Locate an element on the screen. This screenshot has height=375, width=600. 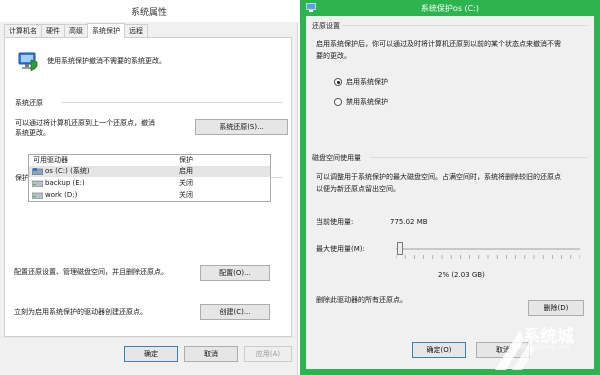
column-header-protection: 保护 is located at coordinates (186, 160).